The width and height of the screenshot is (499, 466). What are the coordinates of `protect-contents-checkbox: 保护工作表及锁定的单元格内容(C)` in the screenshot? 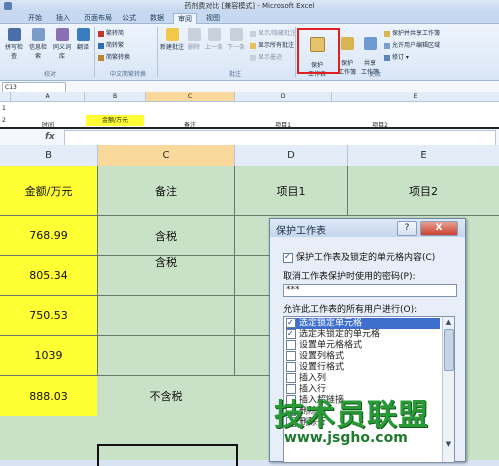 It's located at (359, 256).